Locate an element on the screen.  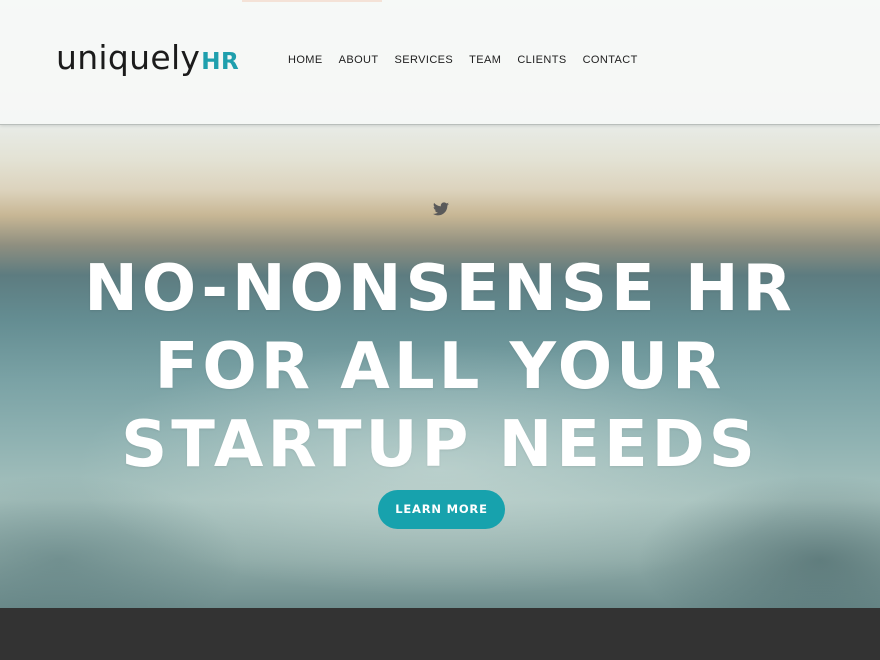
main-nav: HOME ABOUT SERVICES TEAM CLIENTS CONTACT is located at coordinates (471, 60).